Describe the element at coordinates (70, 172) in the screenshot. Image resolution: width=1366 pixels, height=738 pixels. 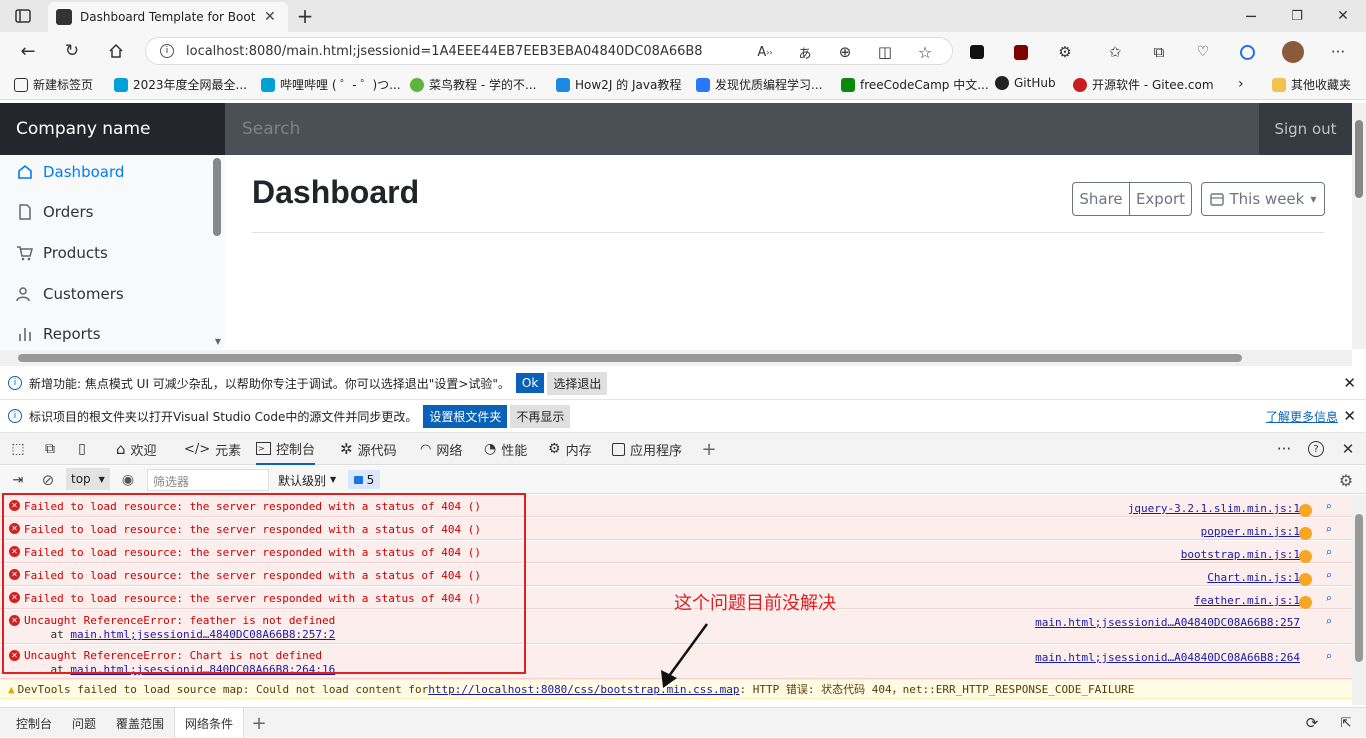
I see `sidebar-item-dashboard: Dashboard` at that location.